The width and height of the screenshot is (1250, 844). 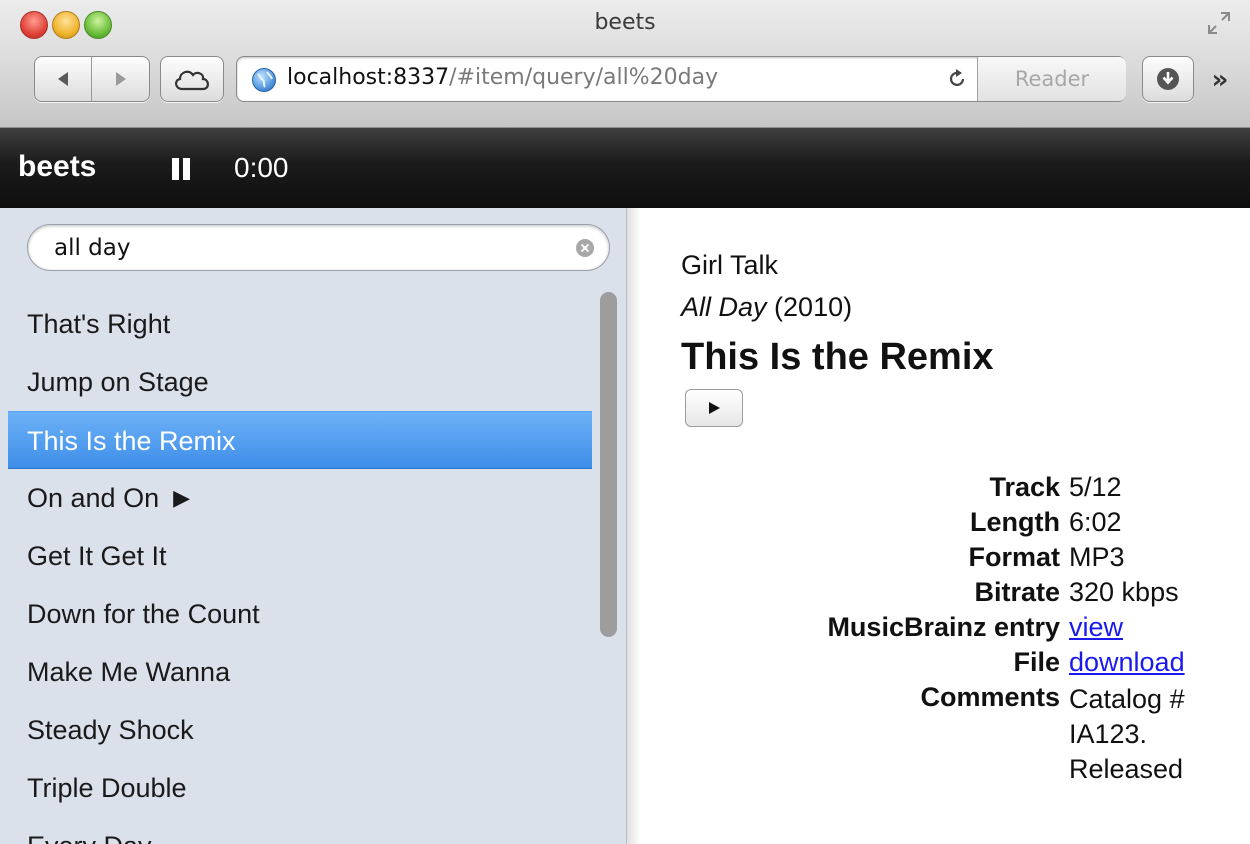 I want to click on url-host: localhost:8337, so click(x=368, y=77).